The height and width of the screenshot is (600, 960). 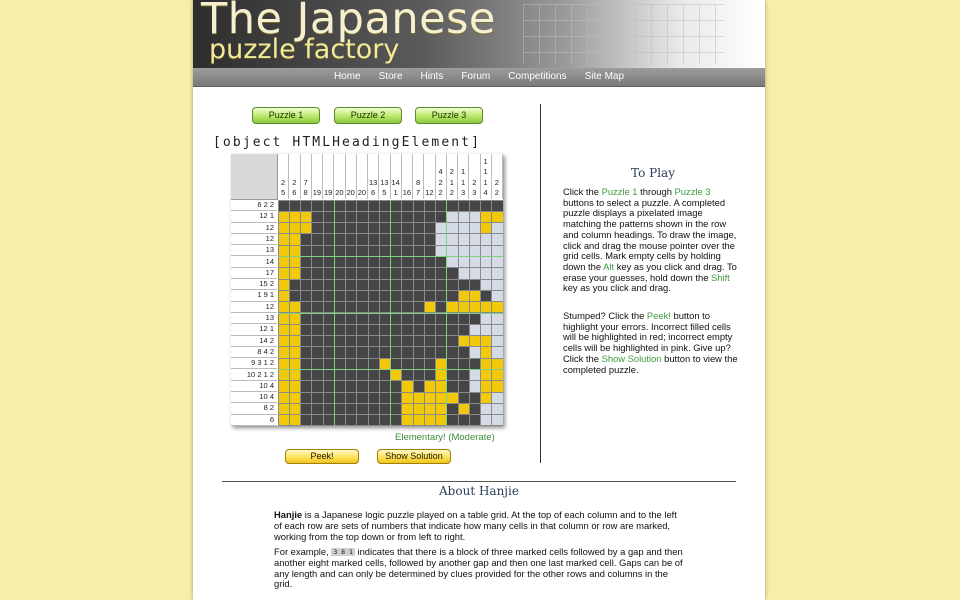 What do you see at coordinates (347, 77) in the screenshot?
I see `nav-home: Home` at bounding box center [347, 77].